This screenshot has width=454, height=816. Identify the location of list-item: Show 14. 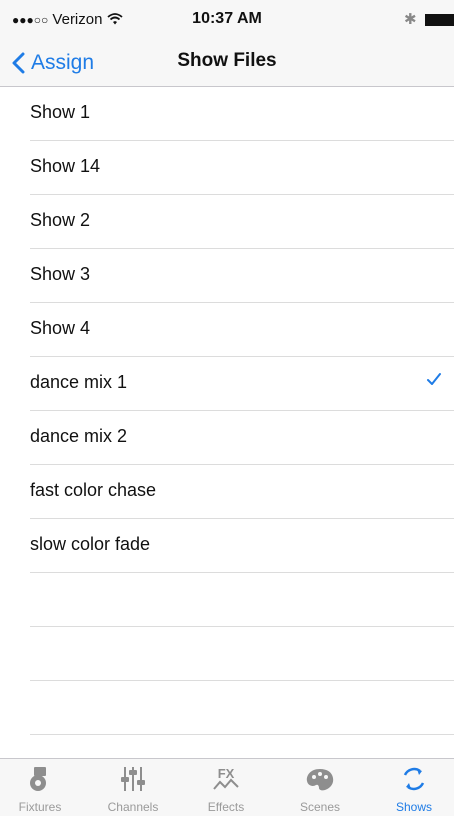
(242, 168).